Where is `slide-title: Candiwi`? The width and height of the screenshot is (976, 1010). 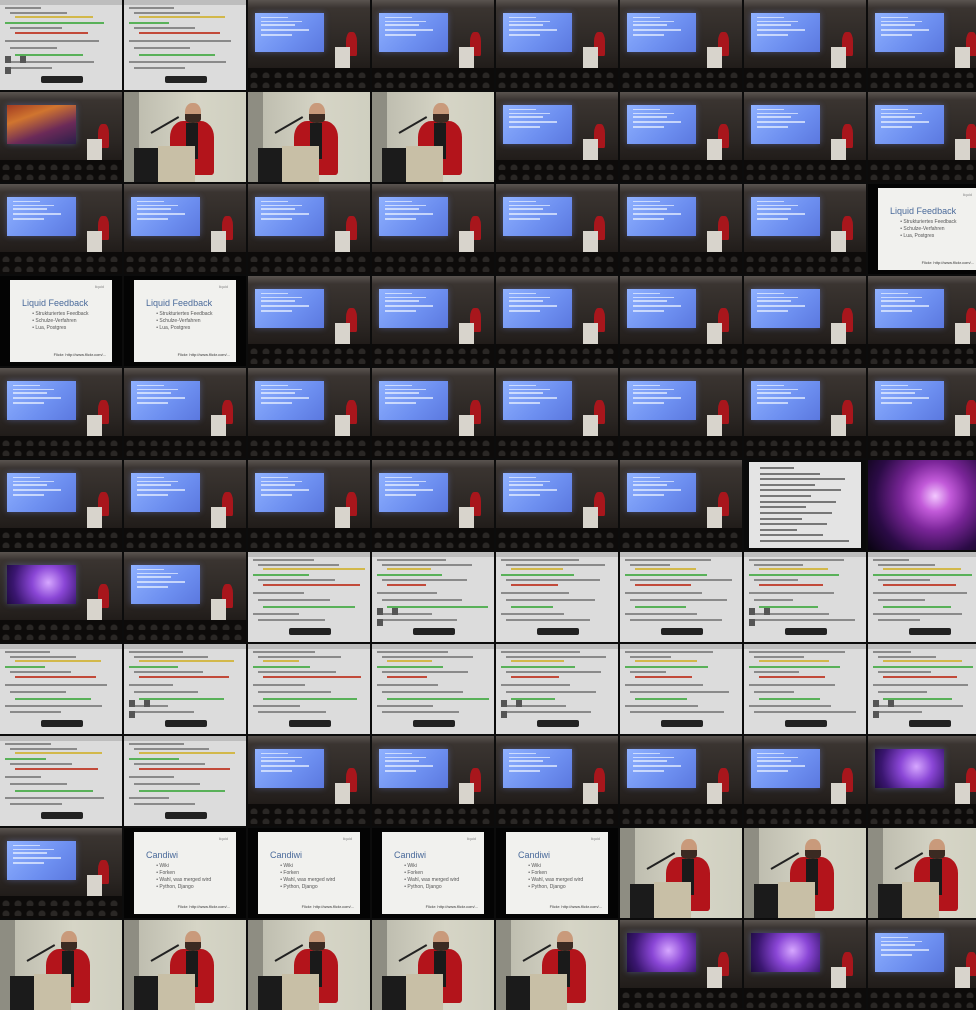
slide-title: Candiwi is located at coordinates (410, 854).